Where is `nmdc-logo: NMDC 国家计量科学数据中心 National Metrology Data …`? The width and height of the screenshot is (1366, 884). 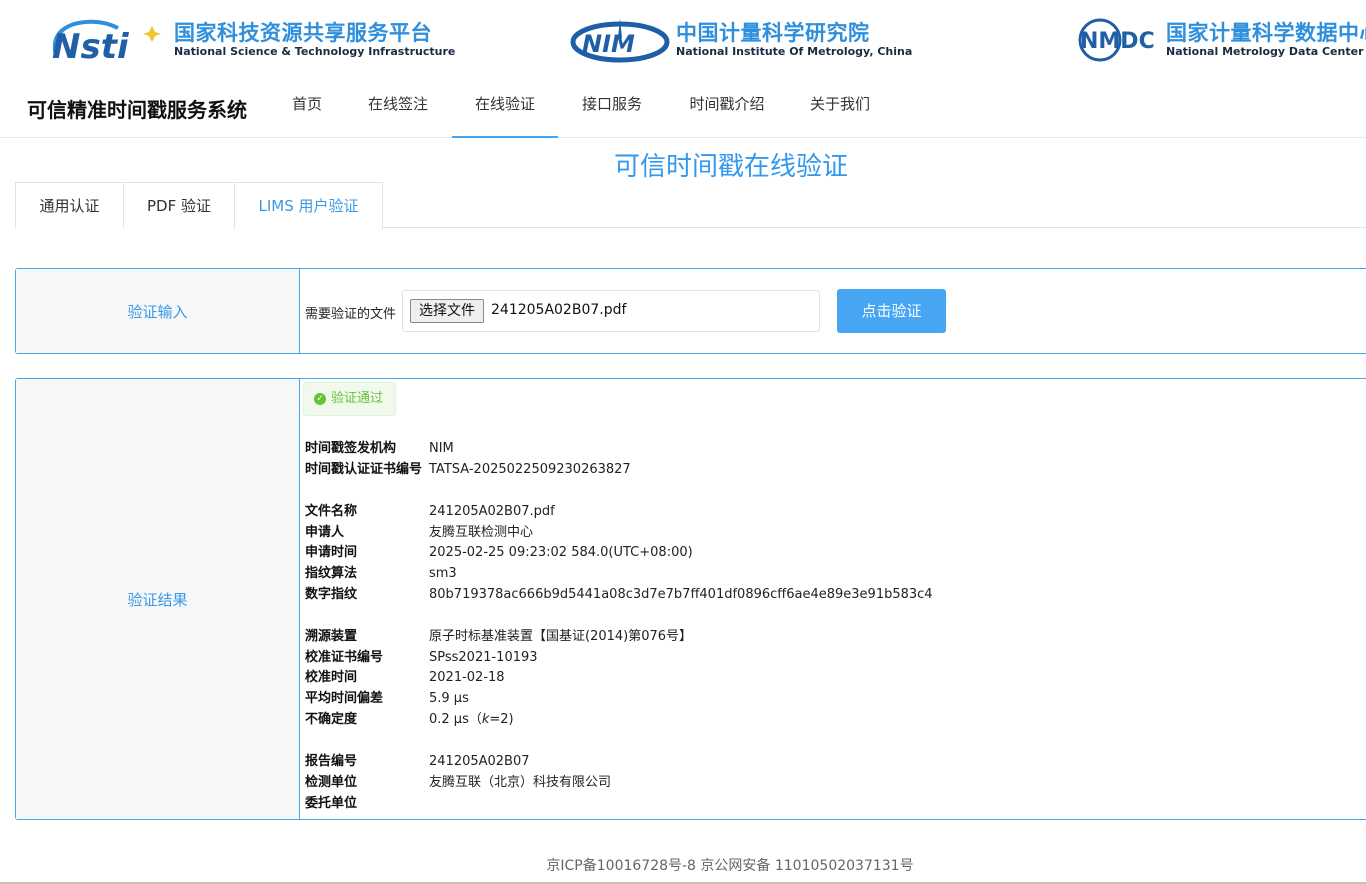 nmdc-logo: NMDC 国家计量科学数据中心 National Metrology Data … is located at coordinates (1222, 40).